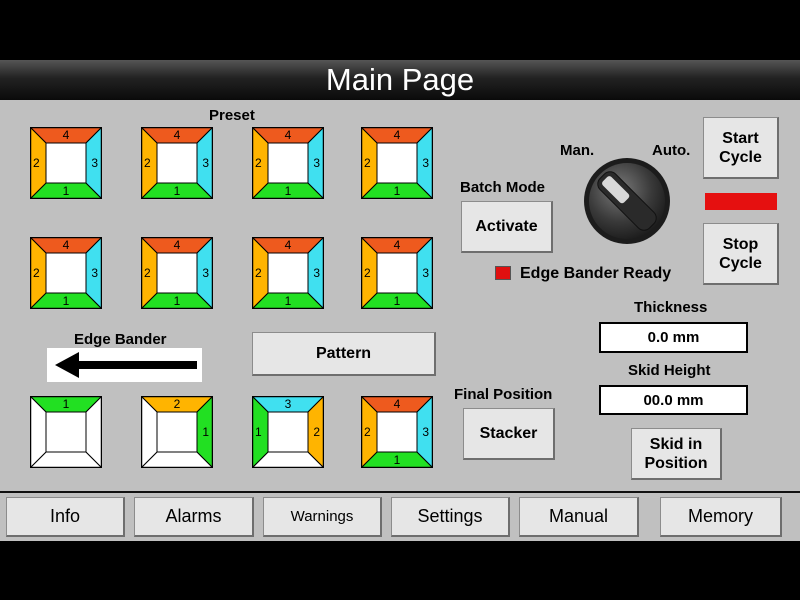 The image size is (800, 600). I want to click on left-arrow-icon, so click(126, 365).